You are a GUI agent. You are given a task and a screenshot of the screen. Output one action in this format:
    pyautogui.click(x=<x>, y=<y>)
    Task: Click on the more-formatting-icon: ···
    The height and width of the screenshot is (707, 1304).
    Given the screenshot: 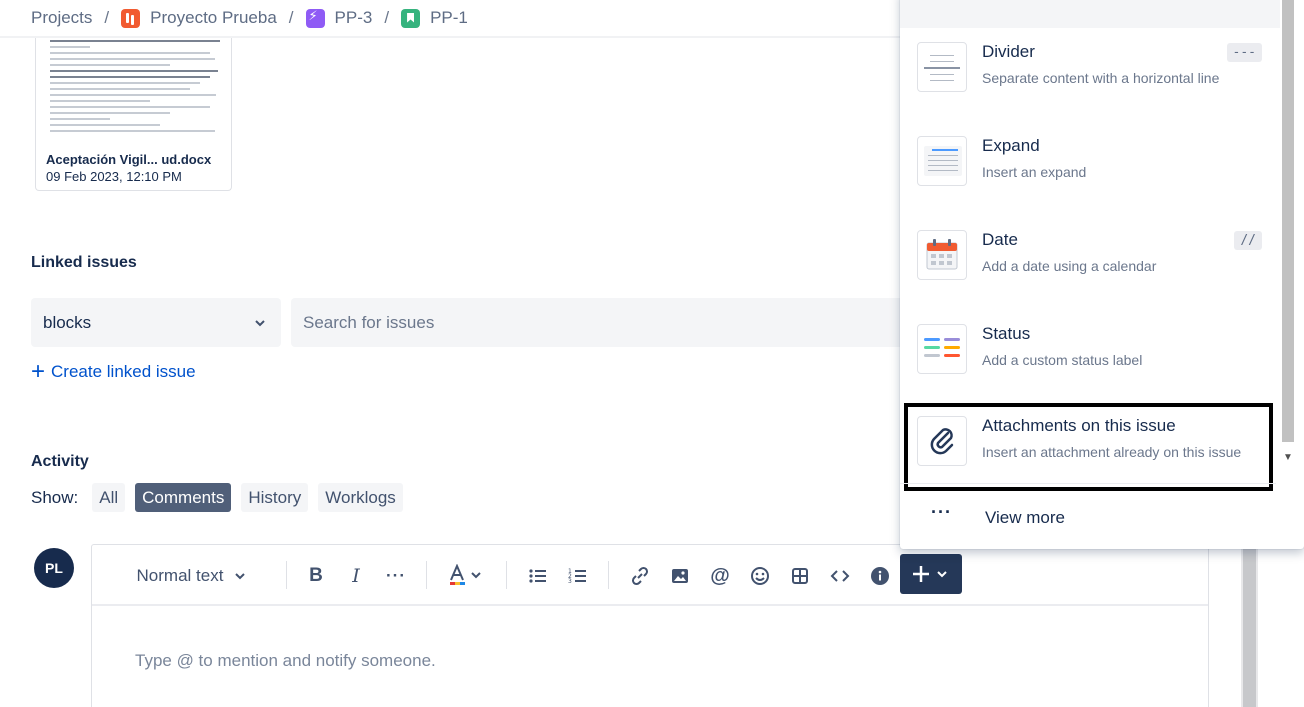 What is the action you would take?
    pyautogui.click(x=396, y=576)
    